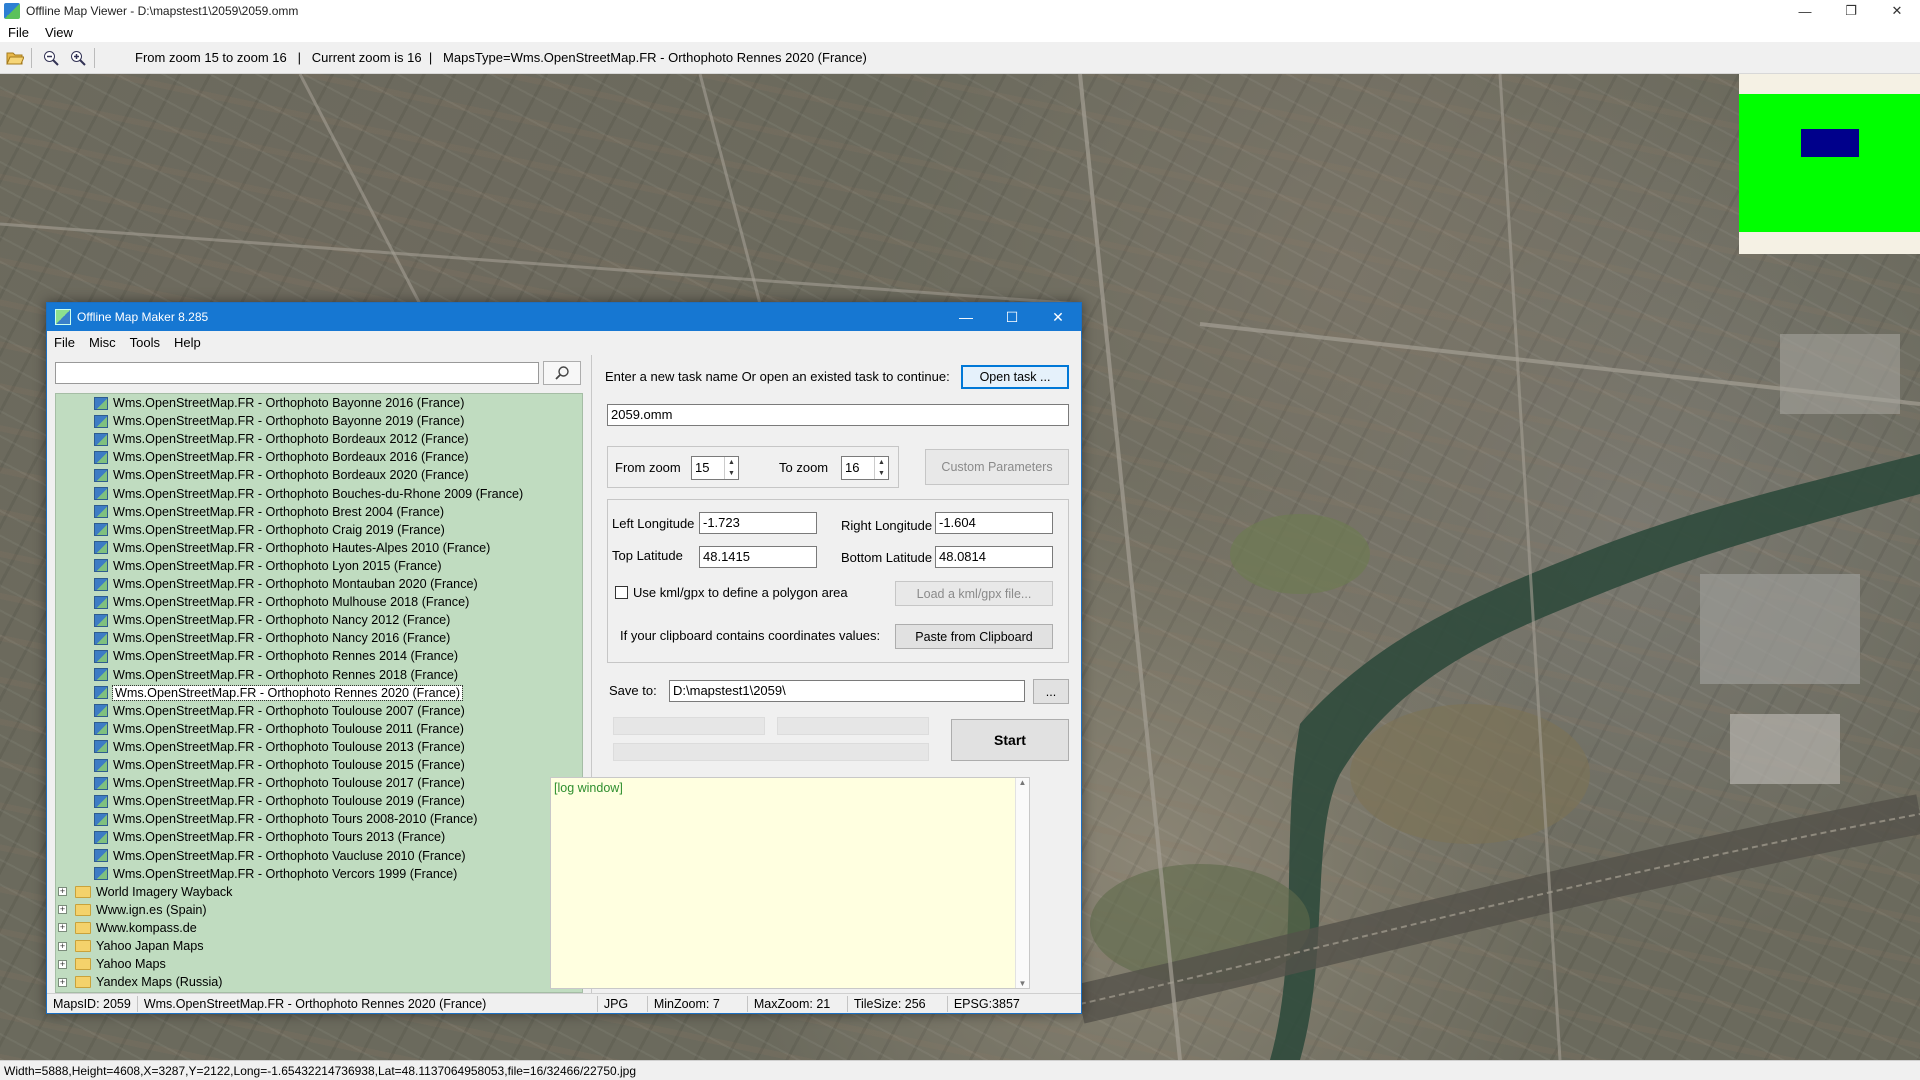 Image resolution: width=1920 pixels, height=1080 pixels. What do you see at coordinates (758, 523) in the screenshot?
I see `left-longitude-field: -1.723` at bounding box center [758, 523].